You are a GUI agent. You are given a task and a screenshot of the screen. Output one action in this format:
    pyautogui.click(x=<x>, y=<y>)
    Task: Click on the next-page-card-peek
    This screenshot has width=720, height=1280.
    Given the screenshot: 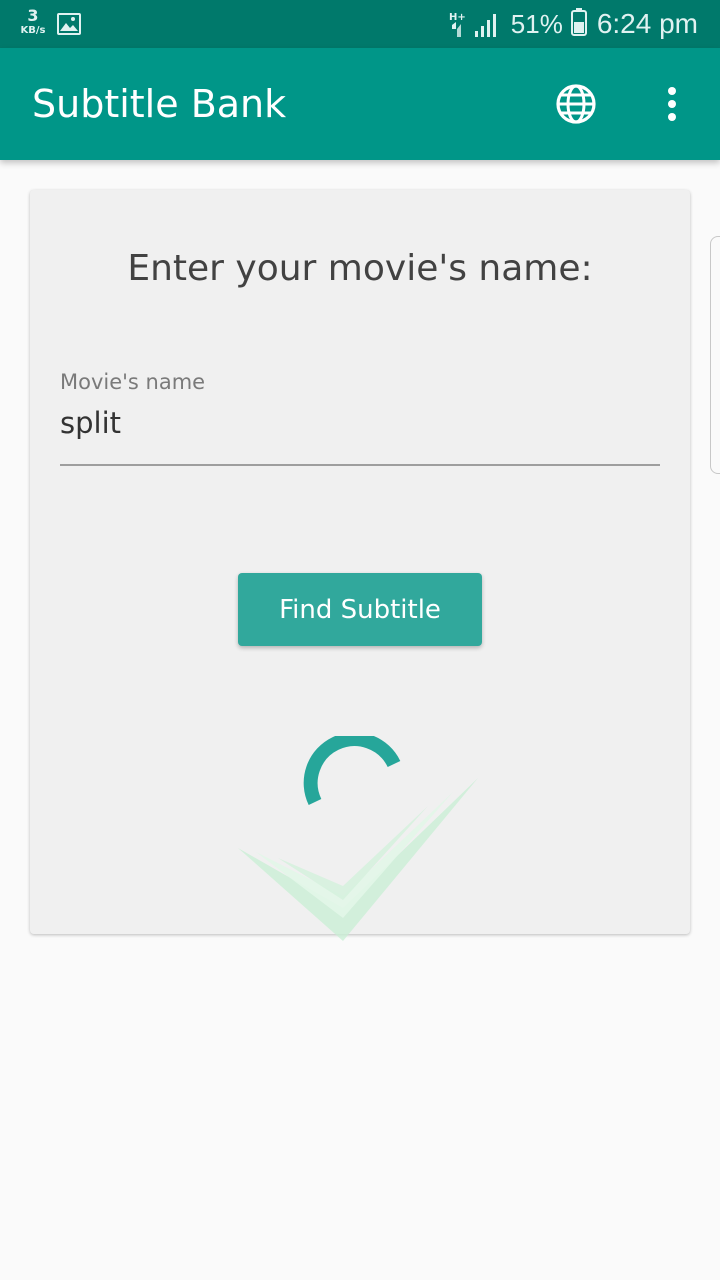 What is the action you would take?
    pyautogui.click(x=715, y=355)
    